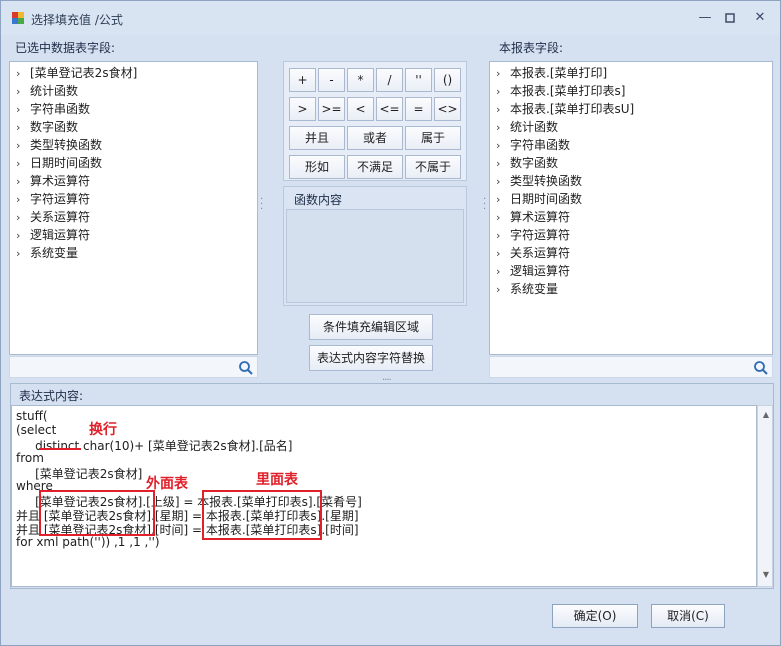 The width and height of the screenshot is (781, 646). Describe the element at coordinates (631, 367) in the screenshot. I see `right-search-bar` at that location.